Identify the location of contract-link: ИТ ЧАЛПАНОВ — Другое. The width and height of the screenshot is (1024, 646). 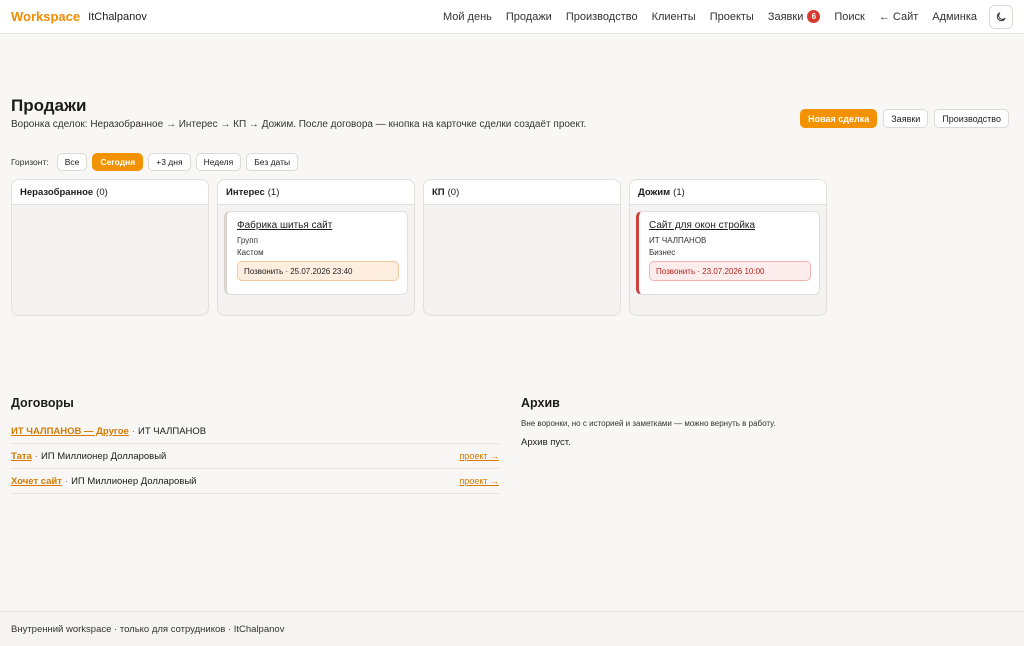
(70, 431).